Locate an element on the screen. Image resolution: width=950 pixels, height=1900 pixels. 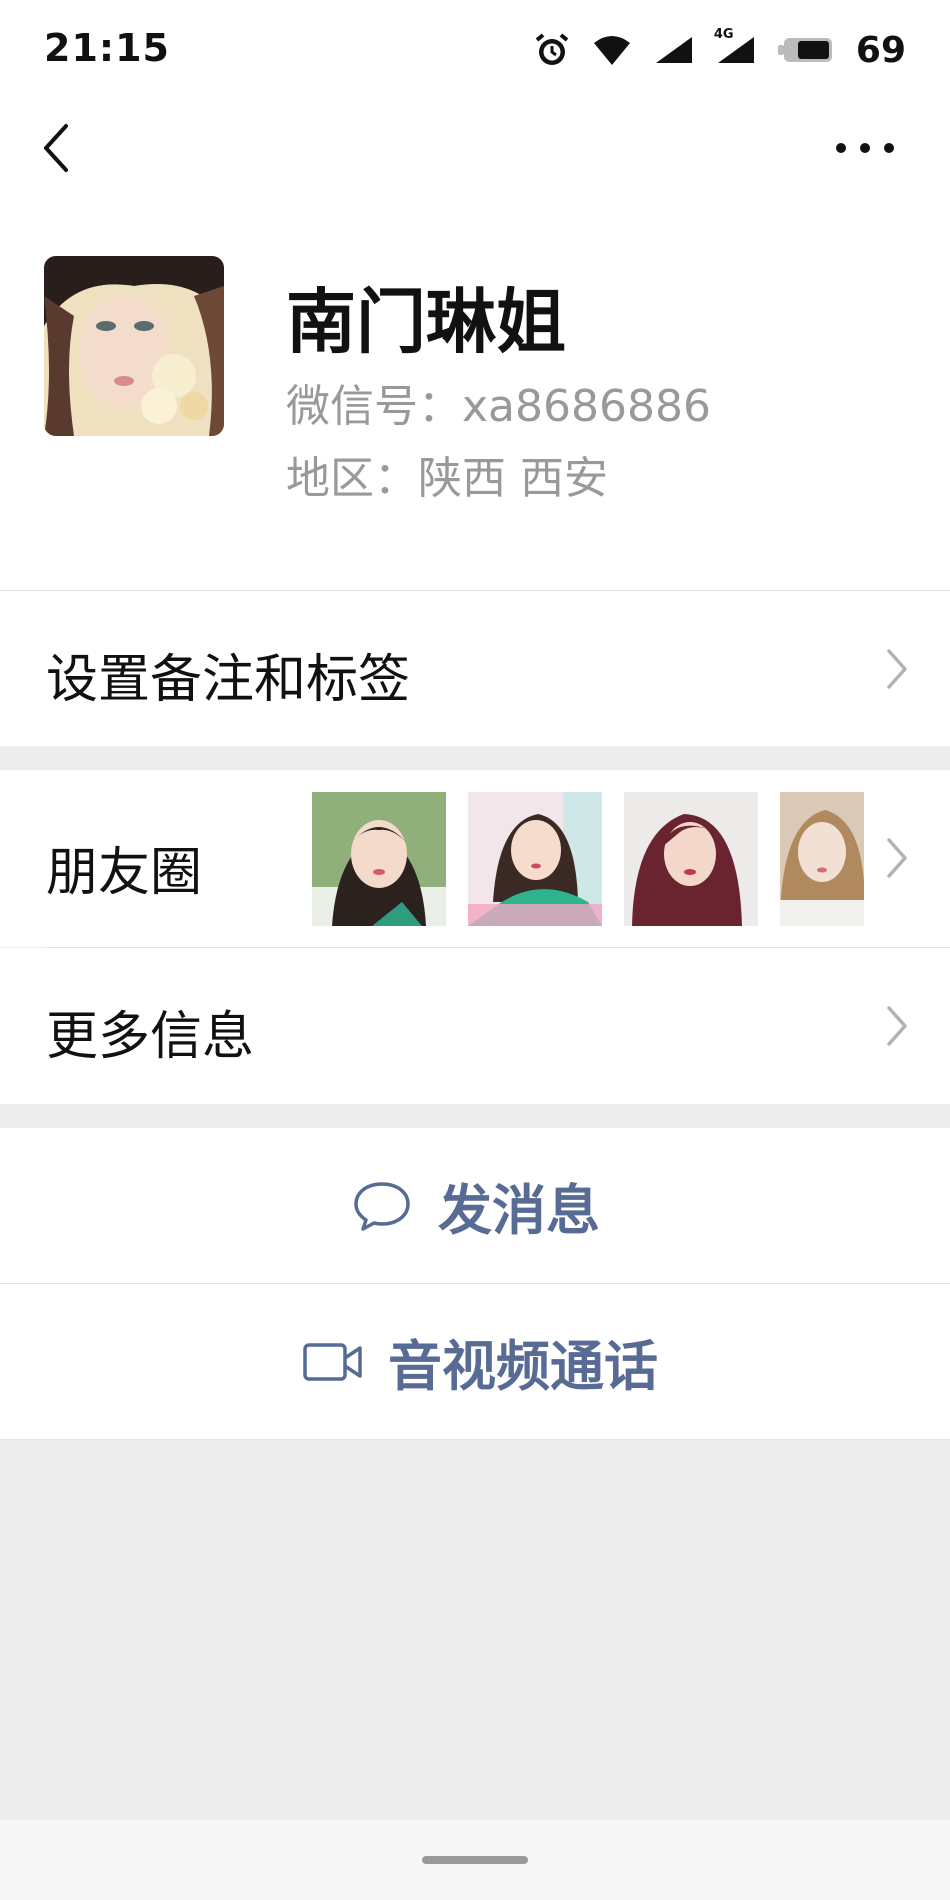
chat-bubble-icon is located at coordinates (382, 1206).